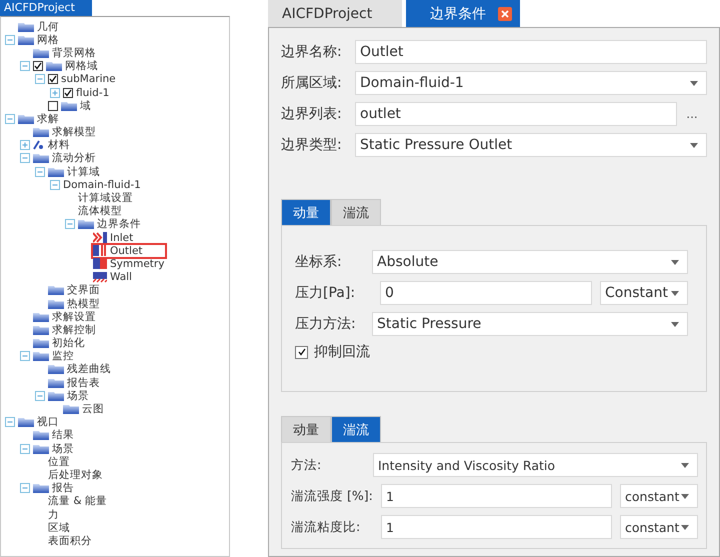 Image resolution: width=720 pixels, height=557 pixels. What do you see at coordinates (75, 474) in the screenshot?
I see `tree-item-label: 后处理对象` at bounding box center [75, 474].